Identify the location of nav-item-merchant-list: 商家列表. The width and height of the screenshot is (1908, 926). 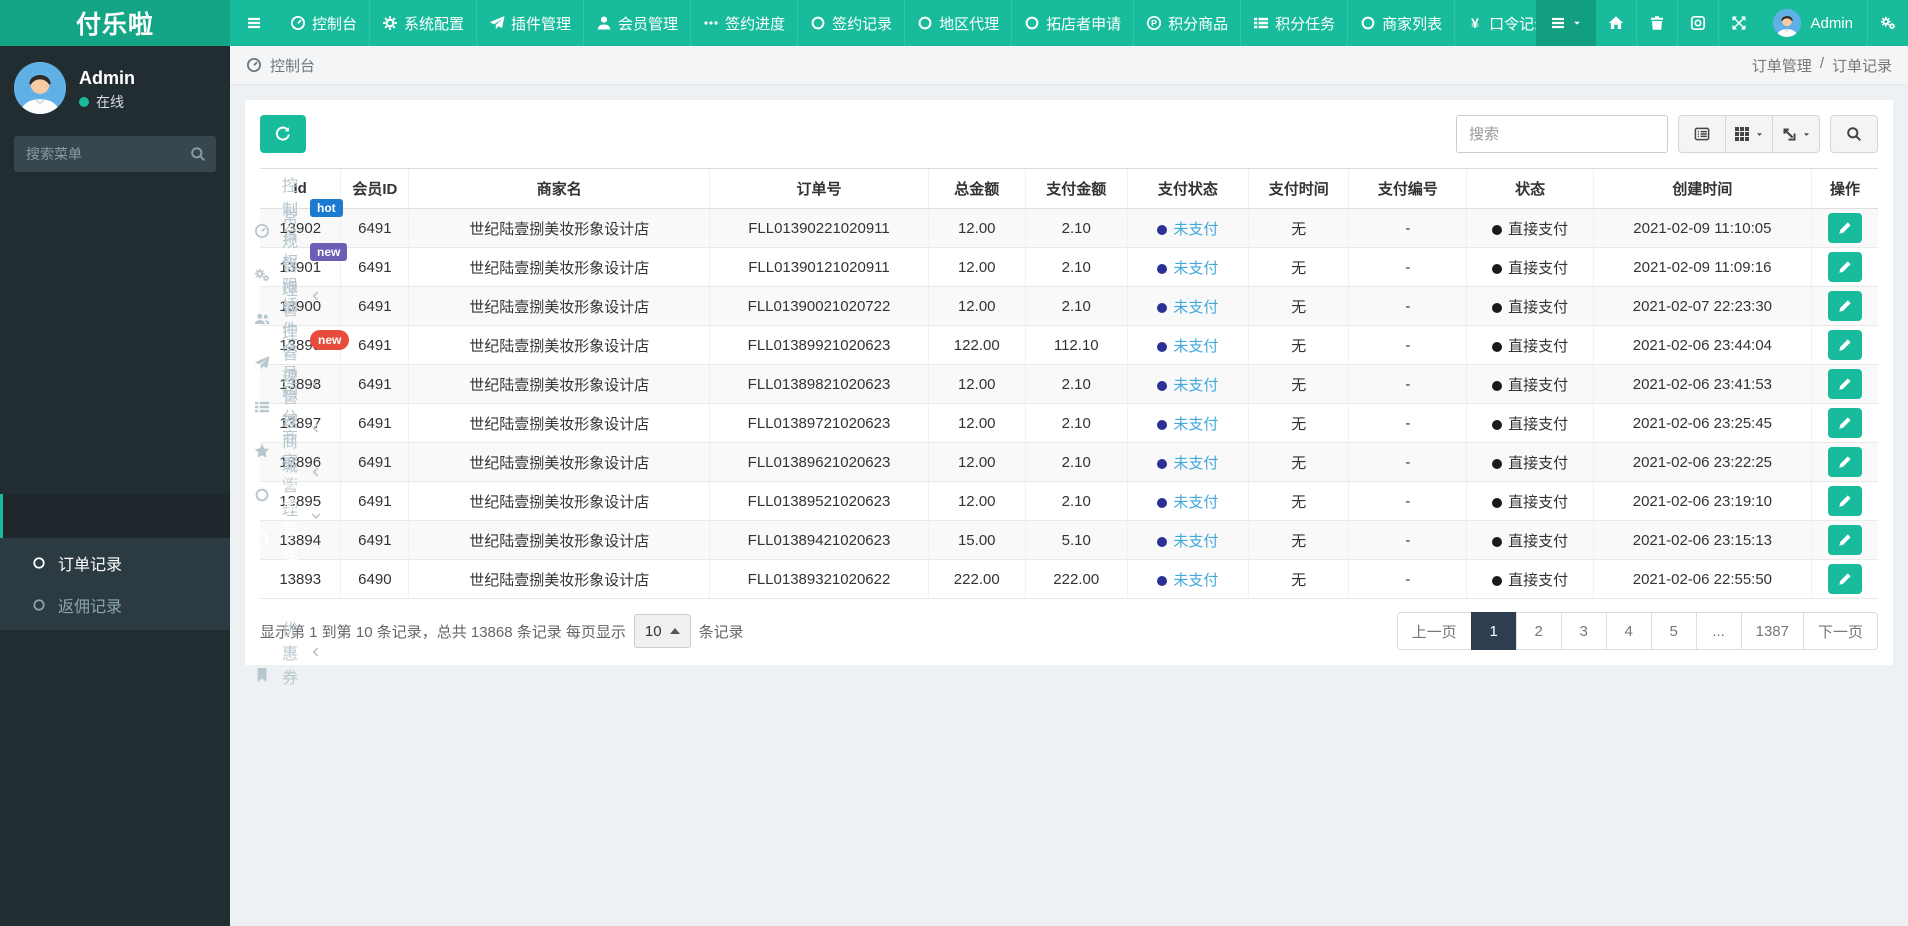
(1400, 23).